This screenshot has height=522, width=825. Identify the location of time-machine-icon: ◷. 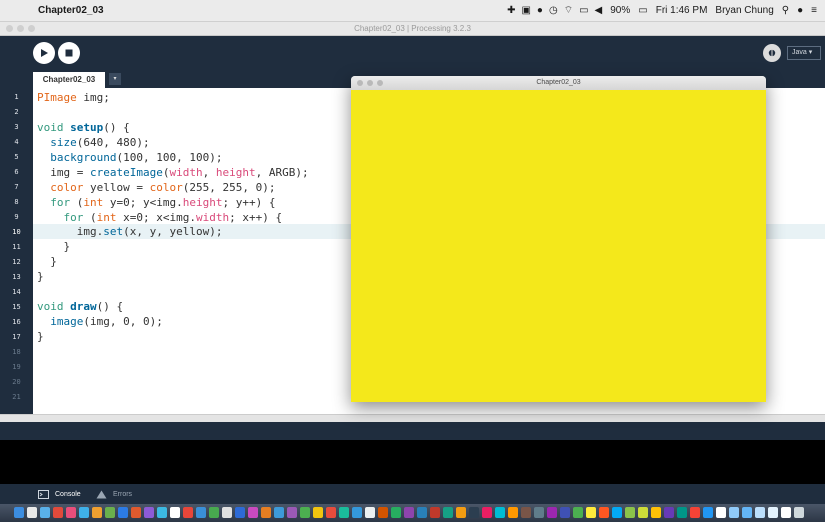
(553, 10).